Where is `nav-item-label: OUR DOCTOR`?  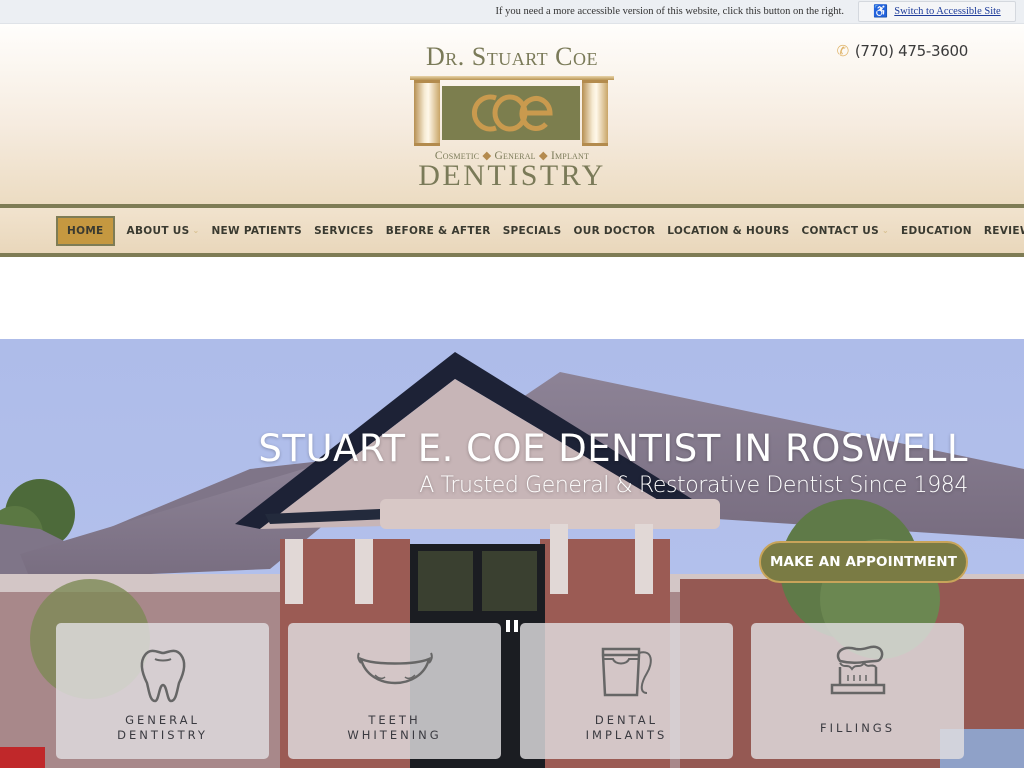 nav-item-label: OUR DOCTOR is located at coordinates (614, 230).